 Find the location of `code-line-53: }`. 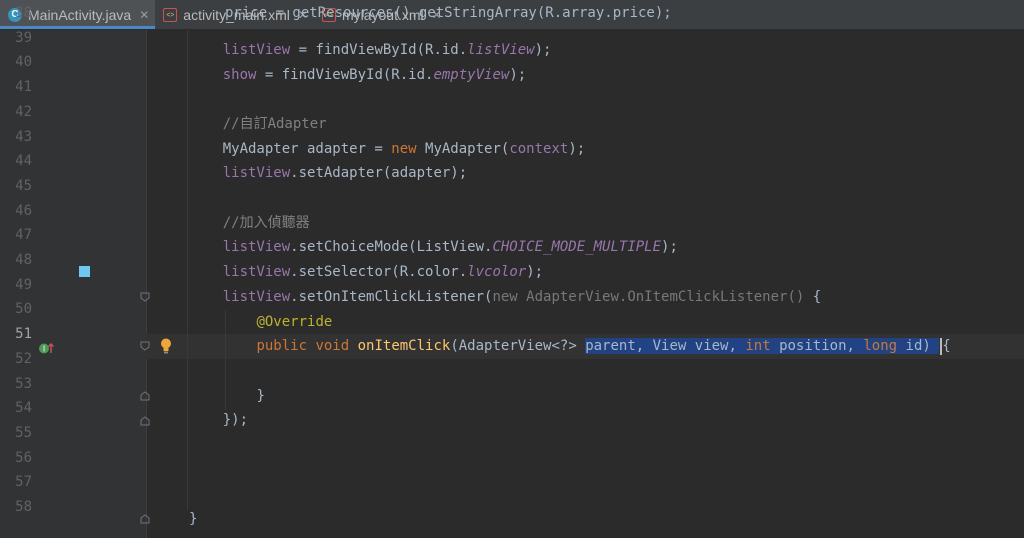

code-line-53: } is located at coordinates (226, 396).